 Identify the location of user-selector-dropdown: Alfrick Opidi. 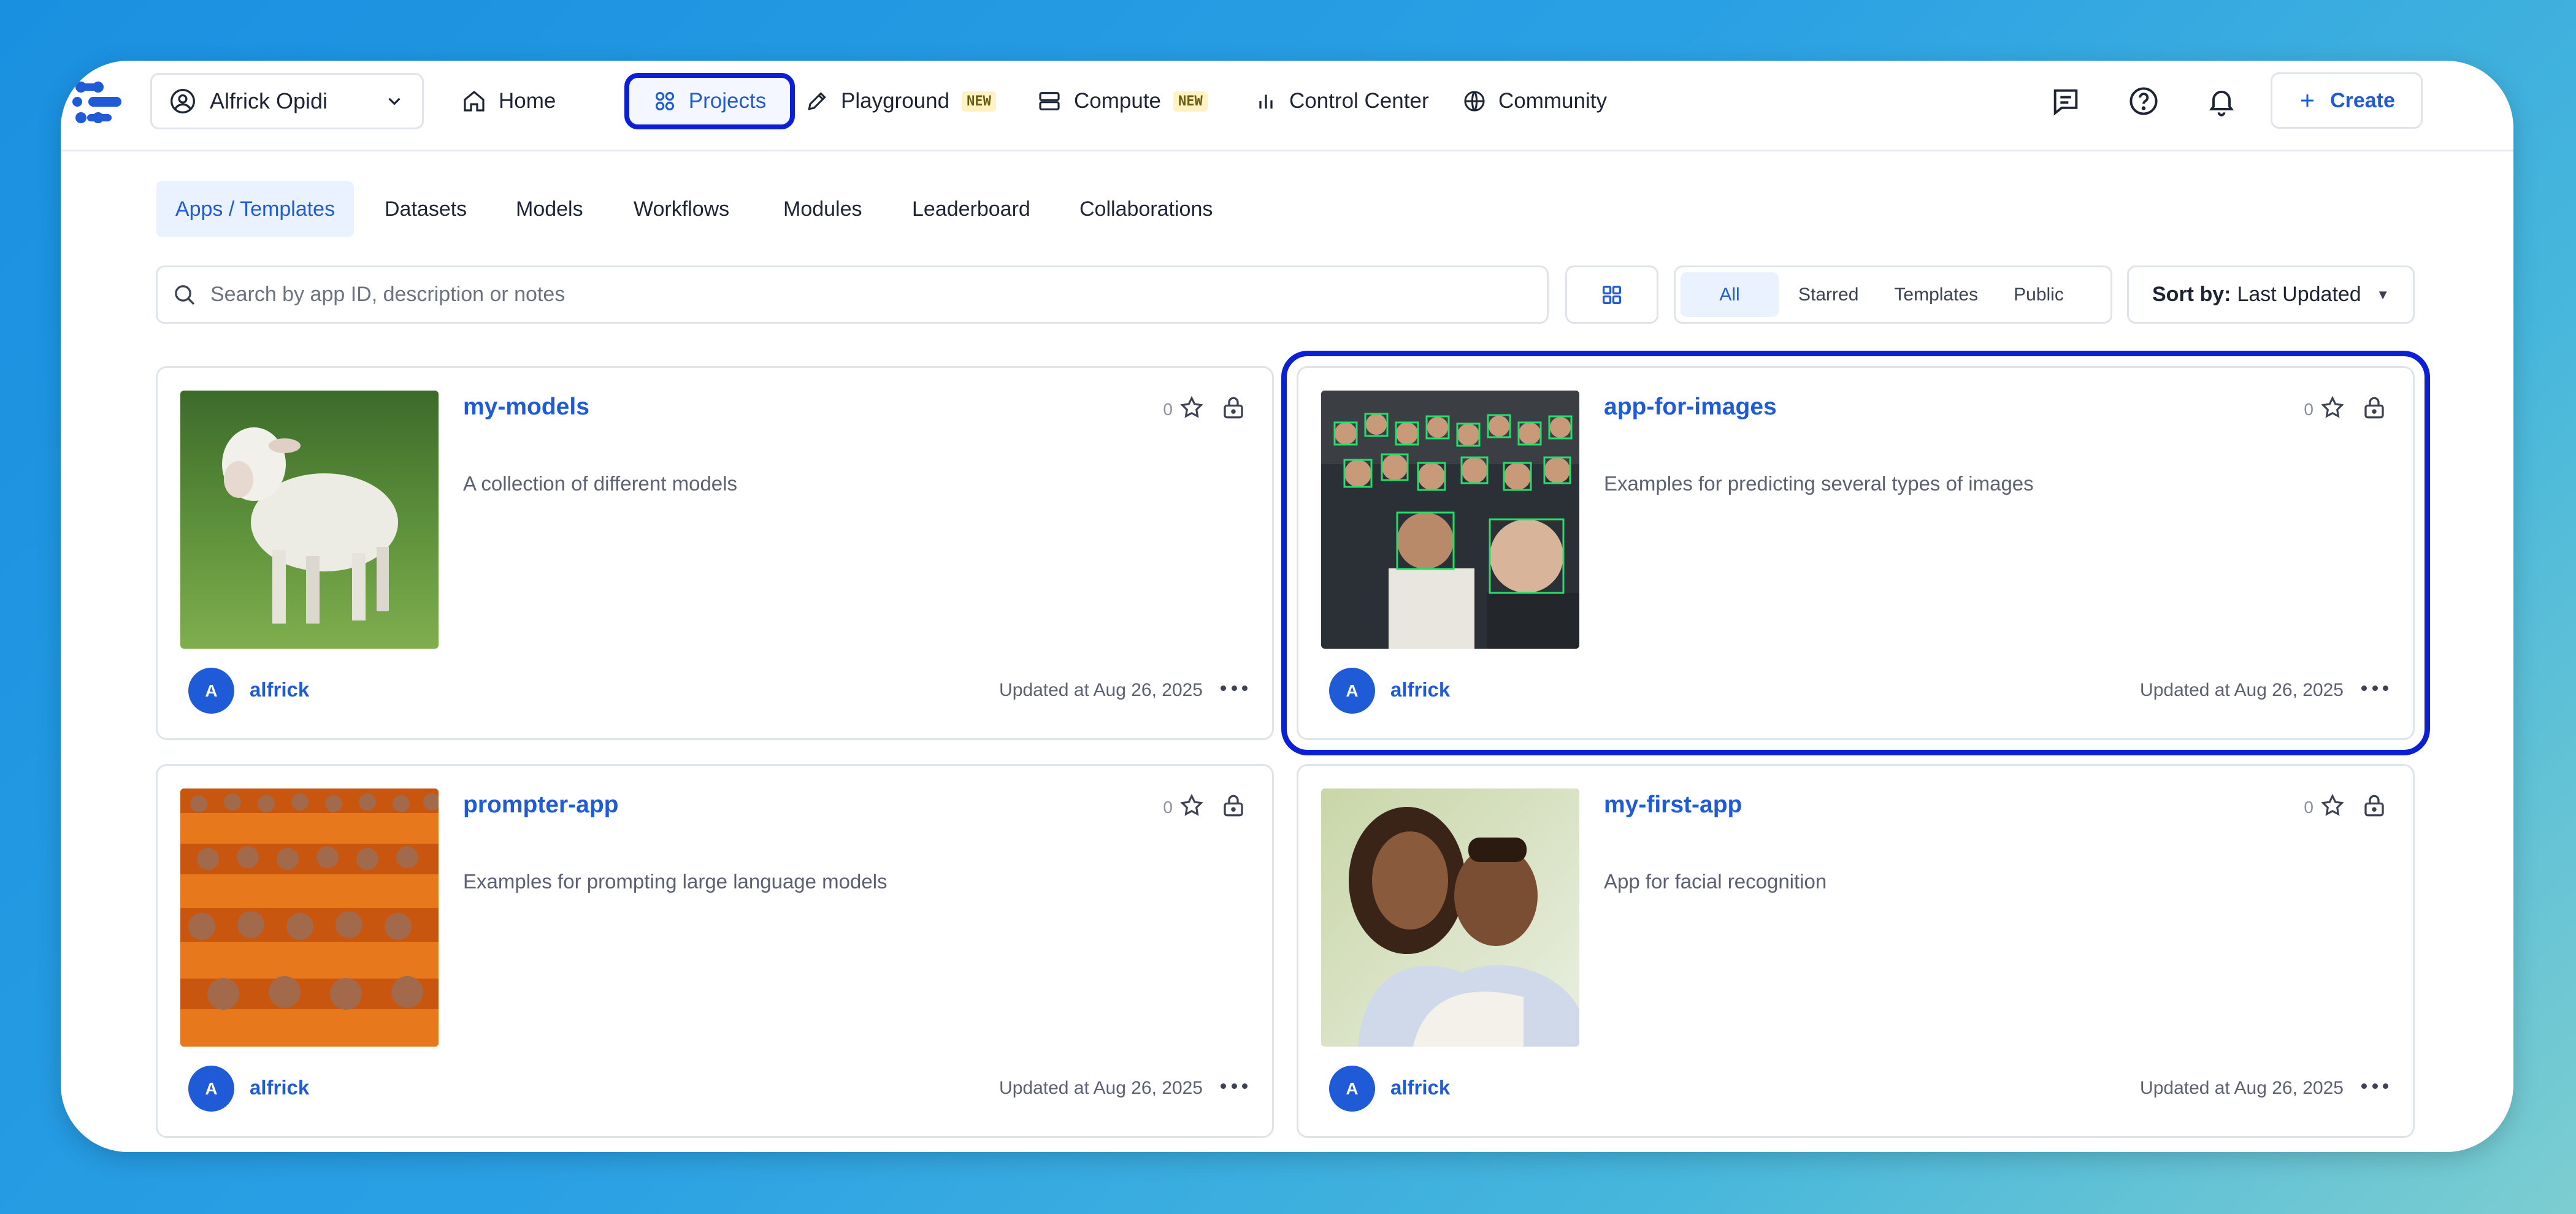
(287, 101).